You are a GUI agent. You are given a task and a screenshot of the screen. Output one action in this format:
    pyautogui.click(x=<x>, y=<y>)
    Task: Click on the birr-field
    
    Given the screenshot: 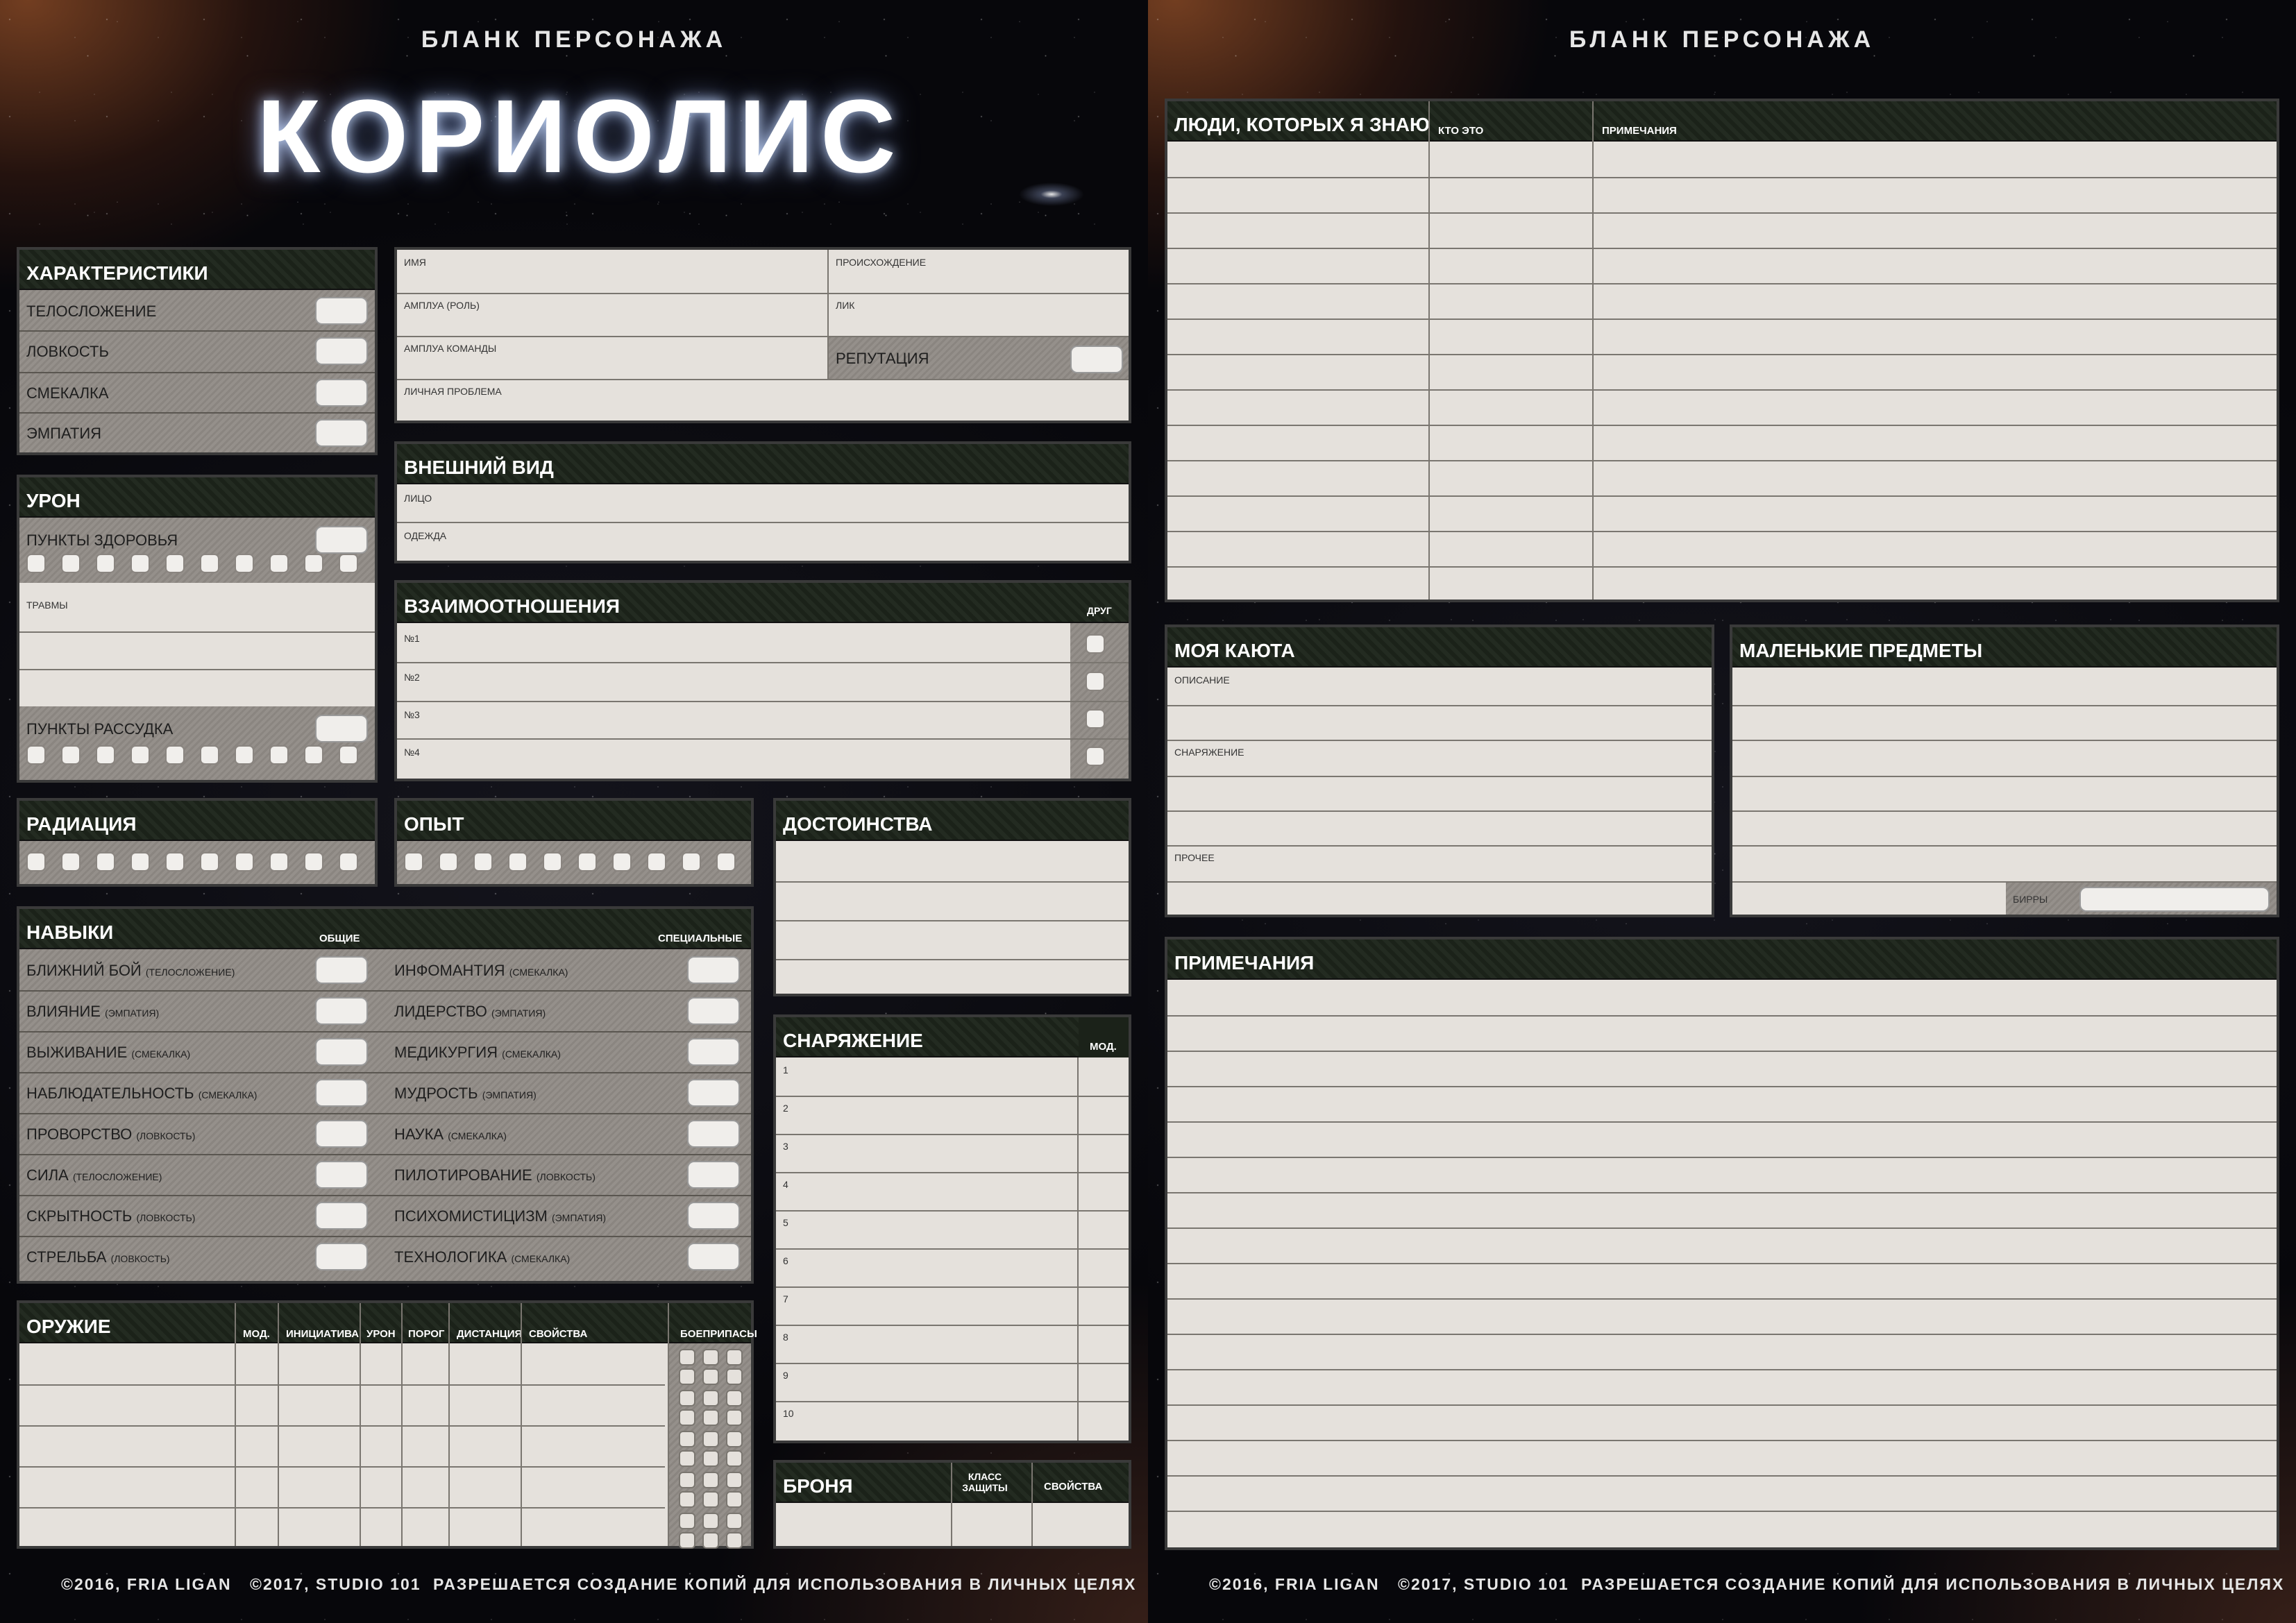 What is the action you would take?
    pyautogui.click(x=2174, y=899)
    